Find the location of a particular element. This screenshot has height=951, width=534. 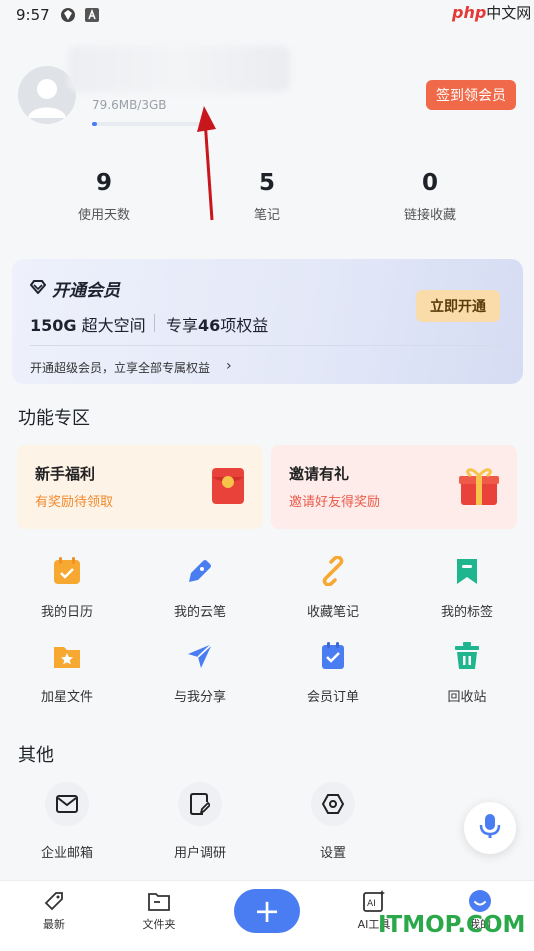

nav-folder: 文件夹 is located at coordinates (159, 910).